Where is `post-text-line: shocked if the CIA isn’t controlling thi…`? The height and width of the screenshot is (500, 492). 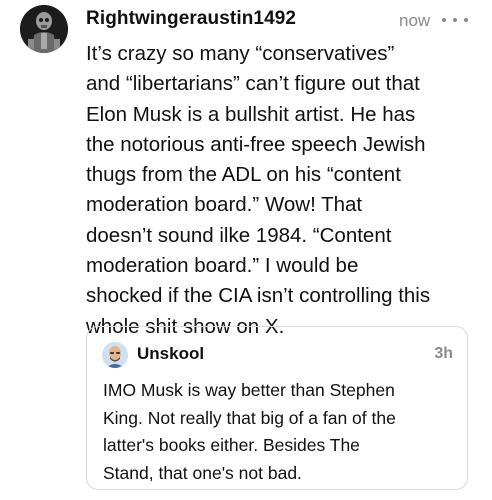
post-text-line: shocked if the CIA isn’t controlling thi… is located at coordinates (258, 296).